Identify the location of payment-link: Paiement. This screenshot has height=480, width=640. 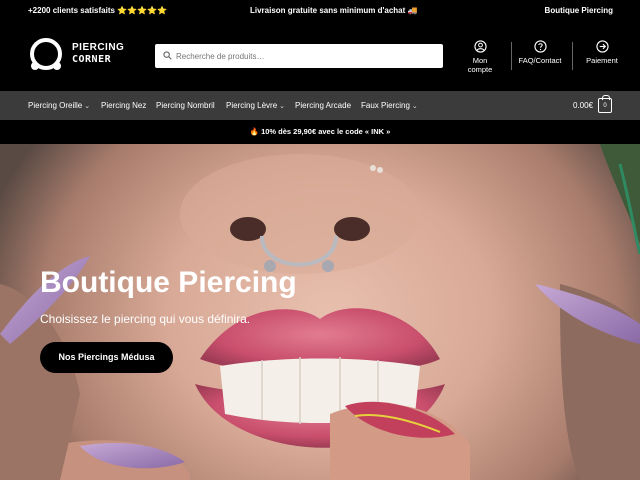
(602, 52).